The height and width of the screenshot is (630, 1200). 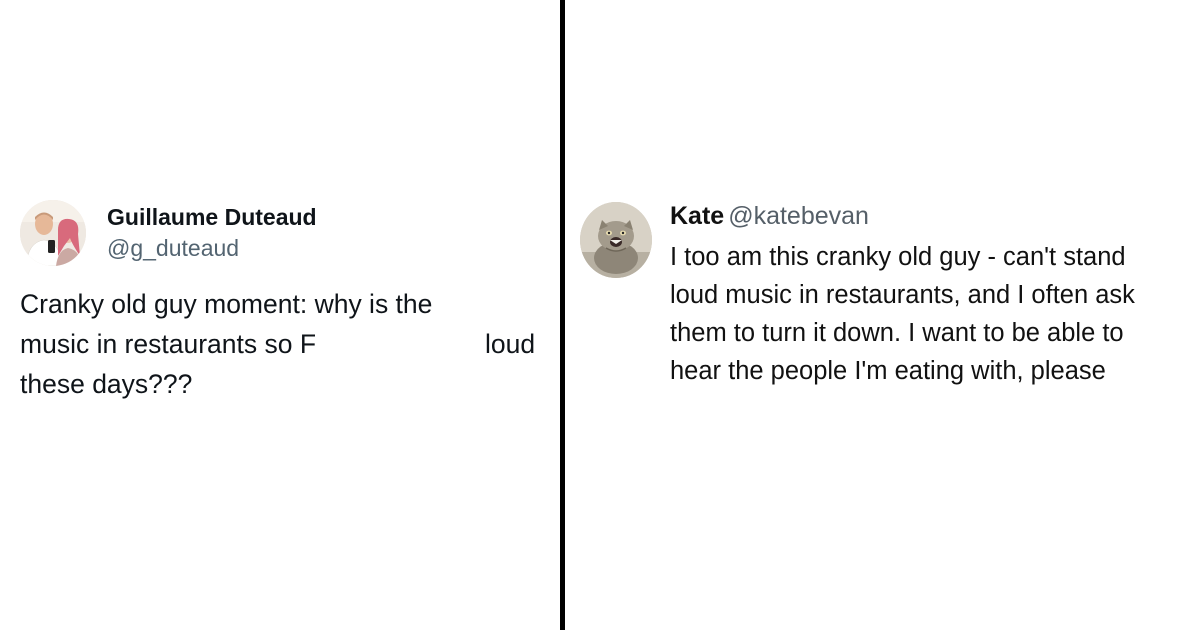 What do you see at coordinates (226, 304) in the screenshot?
I see `tweet-text-line: Cranky old guy moment: why is the` at bounding box center [226, 304].